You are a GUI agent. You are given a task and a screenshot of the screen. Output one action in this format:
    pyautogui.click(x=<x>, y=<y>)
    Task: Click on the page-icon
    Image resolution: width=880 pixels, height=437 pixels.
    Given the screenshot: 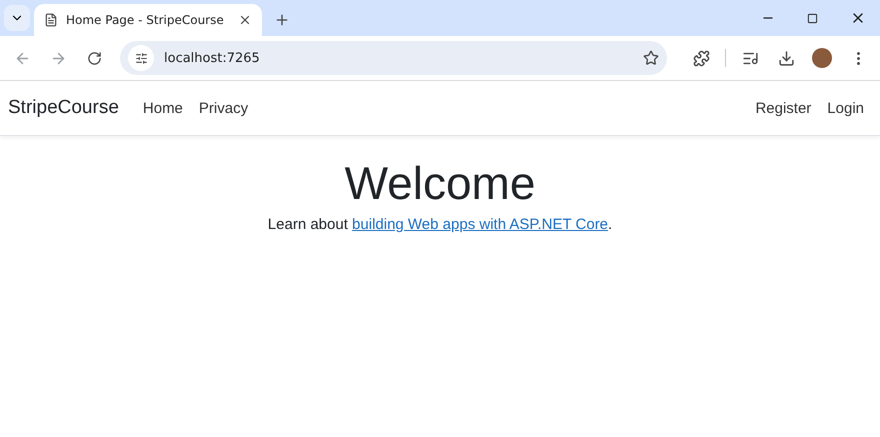 What is the action you would take?
    pyautogui.click(x=51, y=20)
    